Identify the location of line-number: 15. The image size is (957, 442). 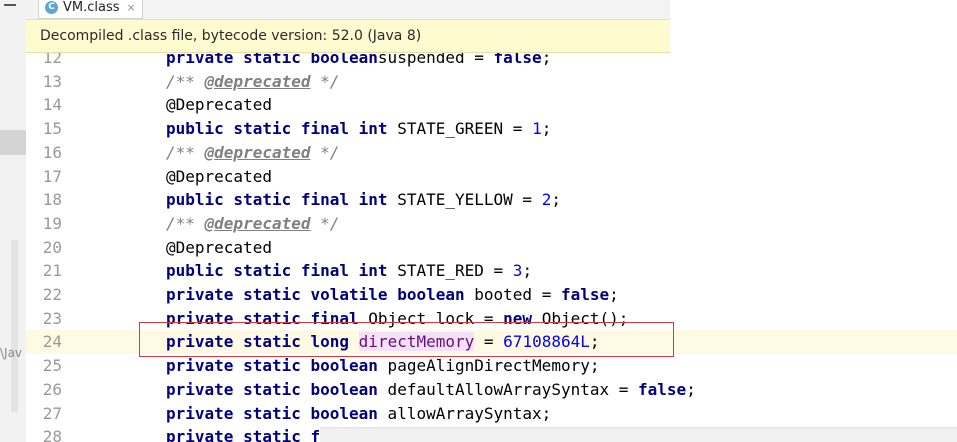
(52, 129).